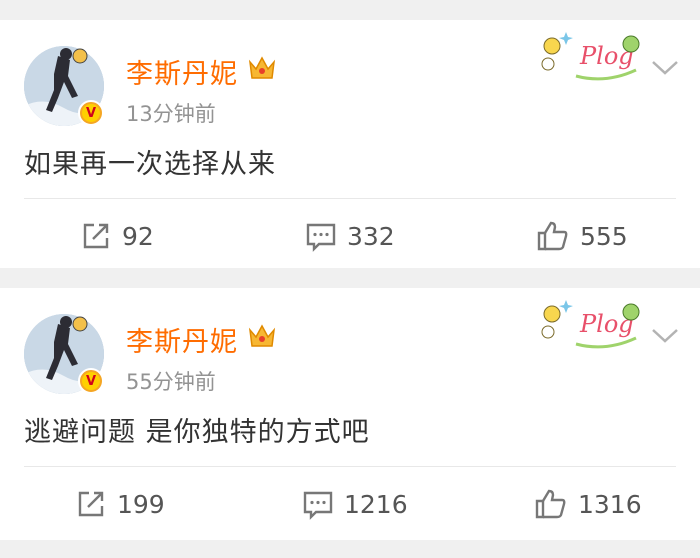  What do you see at coordinates (376, 504) in the screenshot?
I see `comment-count: 1216` at bounding box center [376, 504].